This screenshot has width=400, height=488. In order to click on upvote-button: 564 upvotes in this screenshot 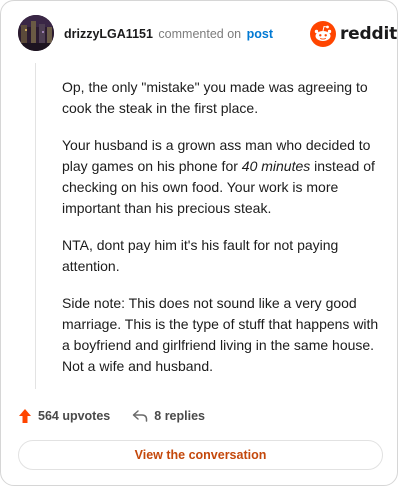, I will do `click(64, 416)`.